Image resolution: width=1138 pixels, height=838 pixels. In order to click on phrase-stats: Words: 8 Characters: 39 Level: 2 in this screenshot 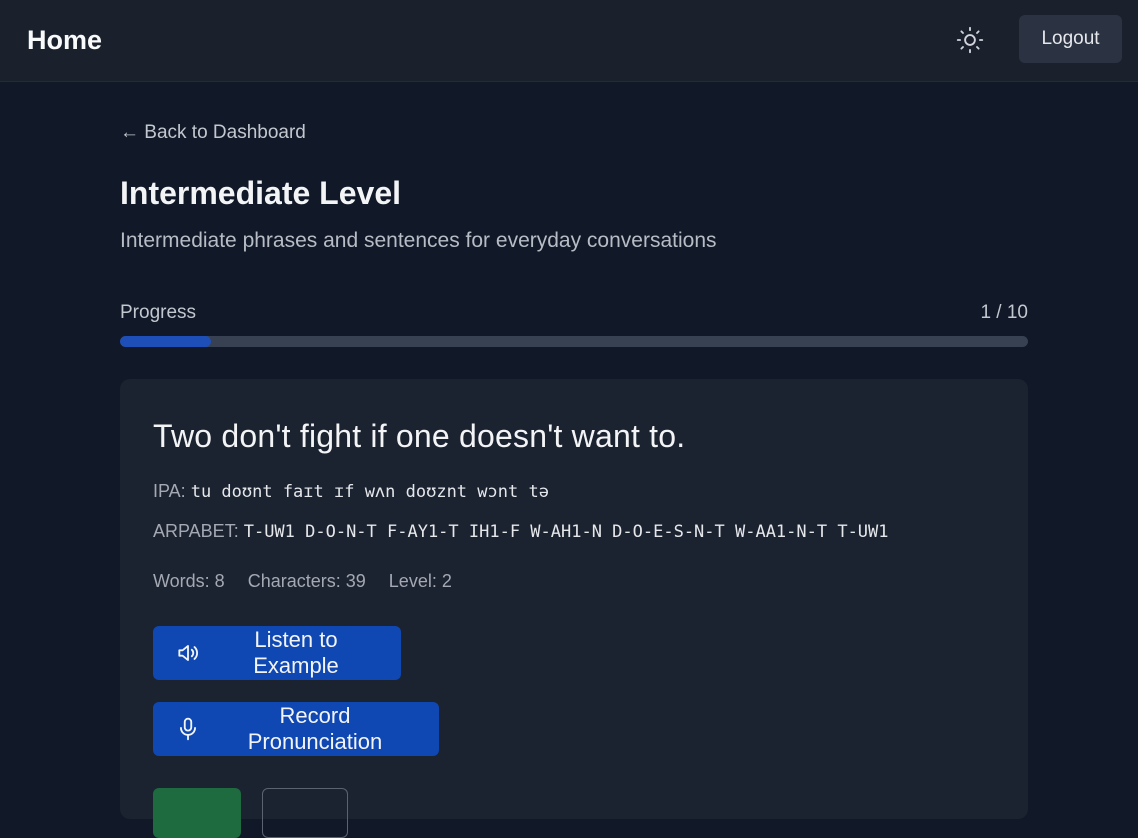, I will do `click(311, 581)`.